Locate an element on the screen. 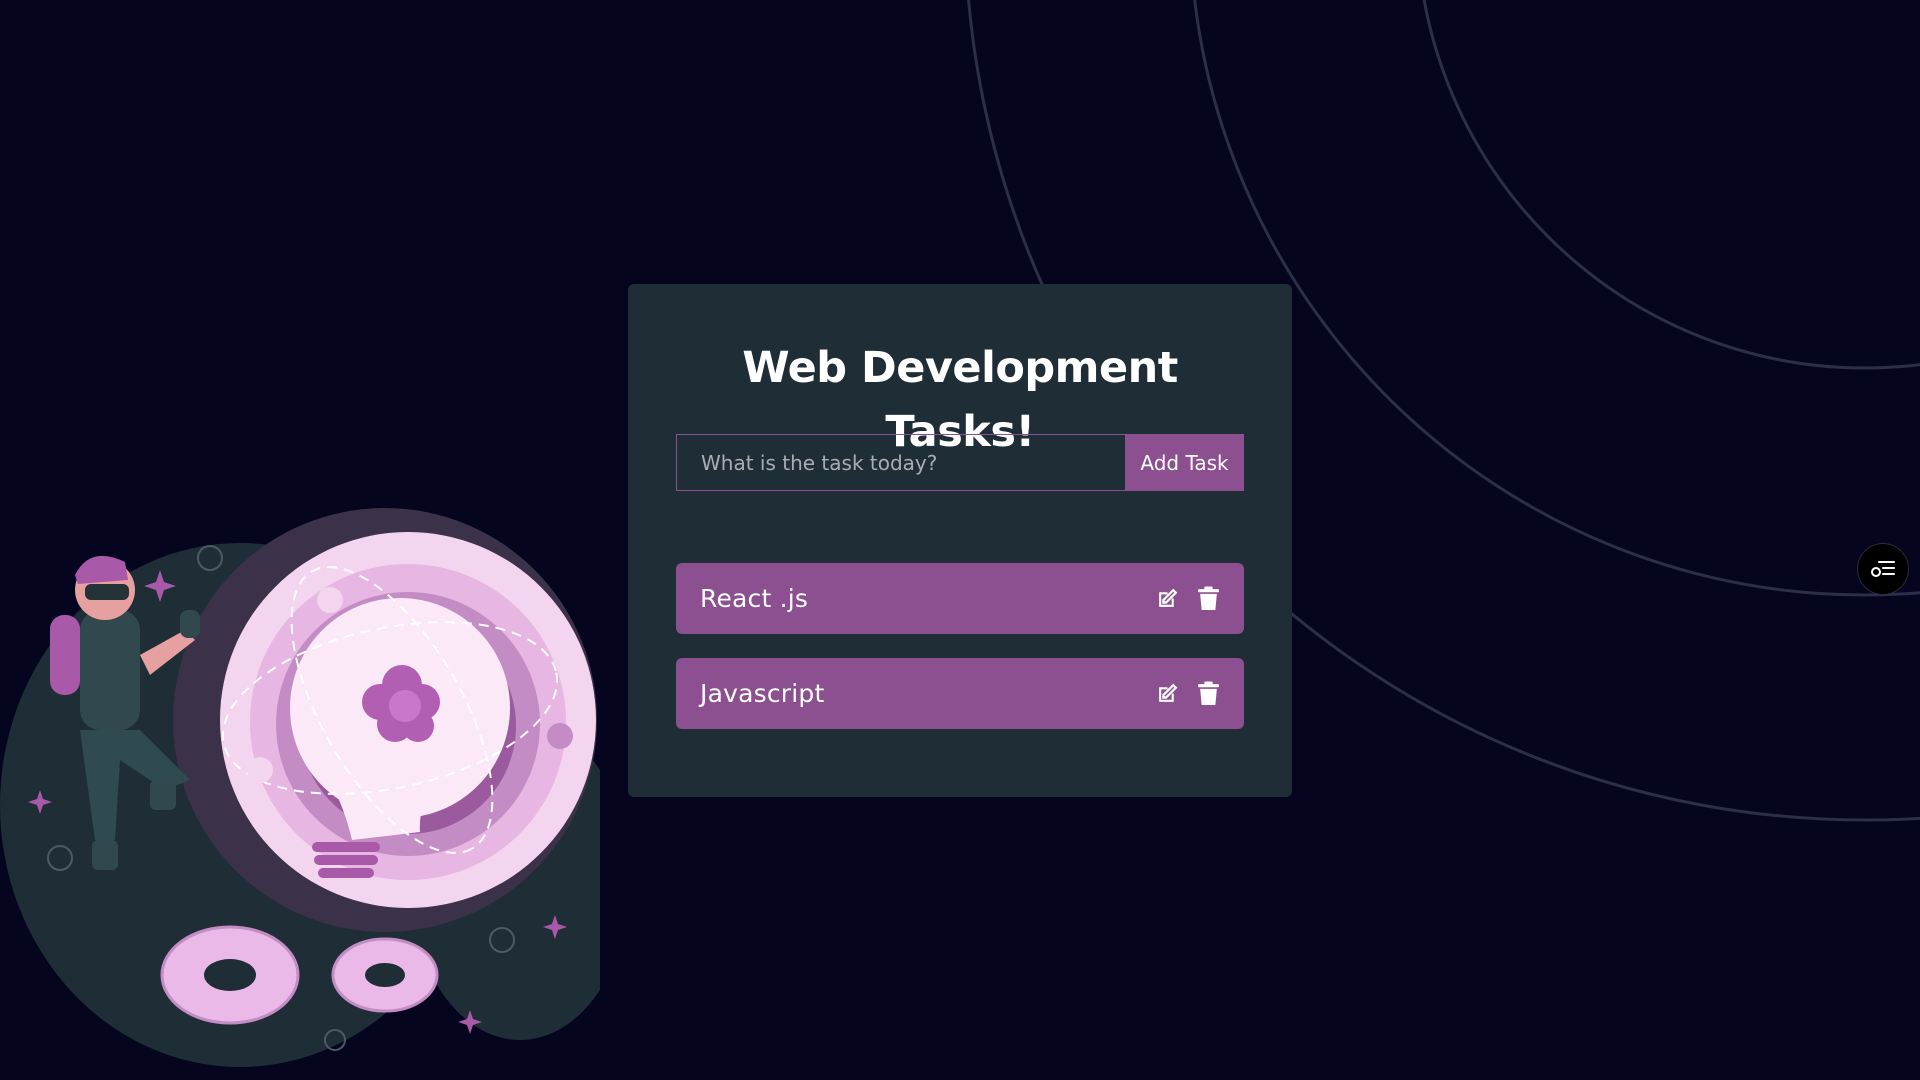 This screenshot has height=1080, width=1920. task-list-icon is located at coordinates (1883, 569).